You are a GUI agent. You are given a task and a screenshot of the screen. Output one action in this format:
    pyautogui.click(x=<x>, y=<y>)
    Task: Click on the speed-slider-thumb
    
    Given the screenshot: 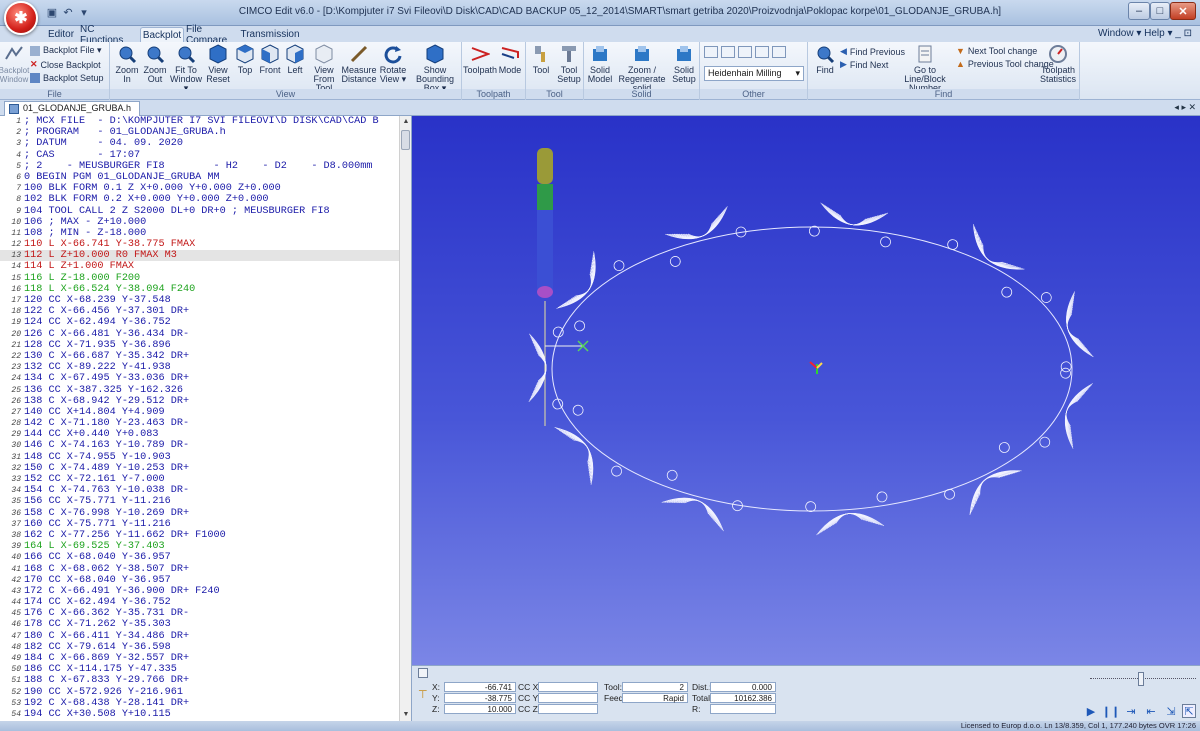 What is the action you would take?
    pyautogui.click(x=1141, y=679)
    